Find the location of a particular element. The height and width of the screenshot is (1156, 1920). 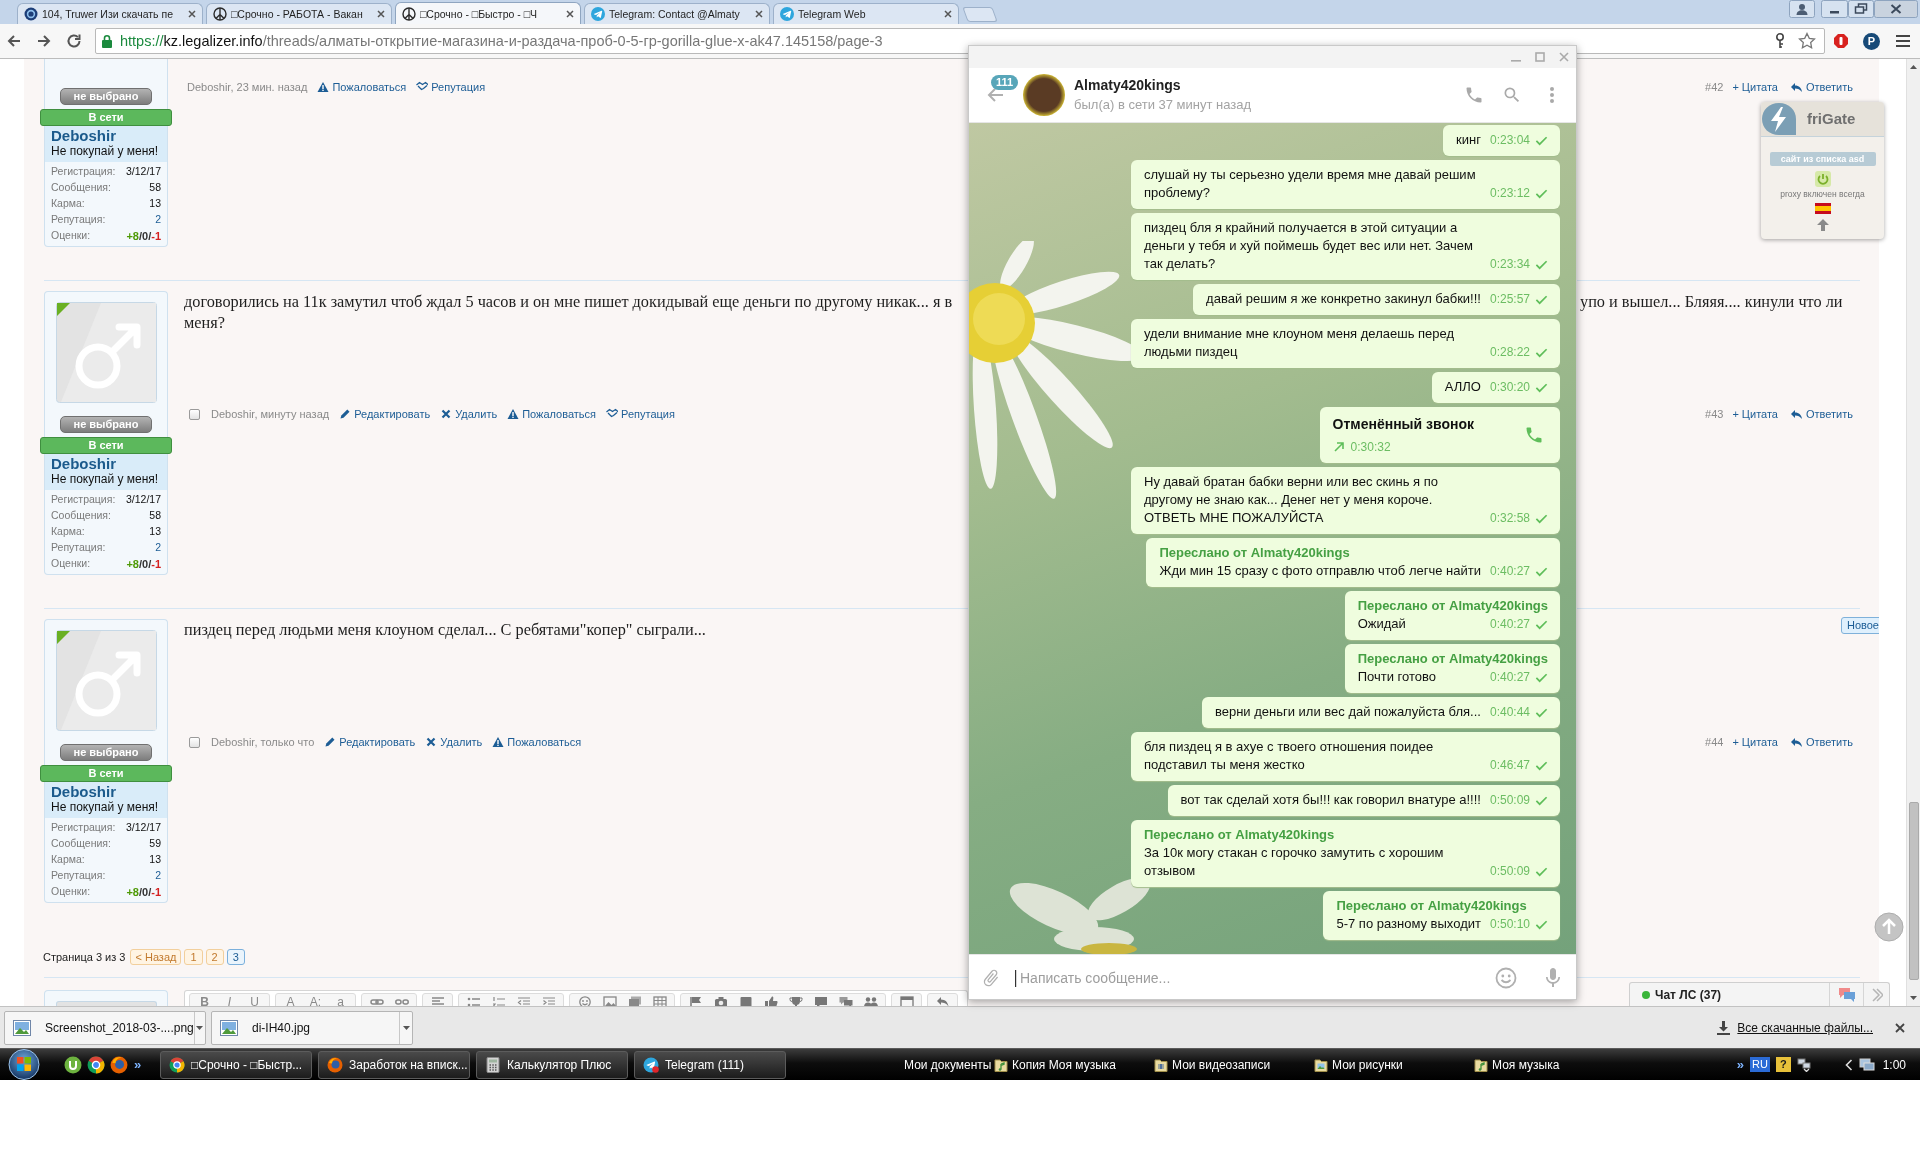

indent-icon is located at coordinates (548, 1001).